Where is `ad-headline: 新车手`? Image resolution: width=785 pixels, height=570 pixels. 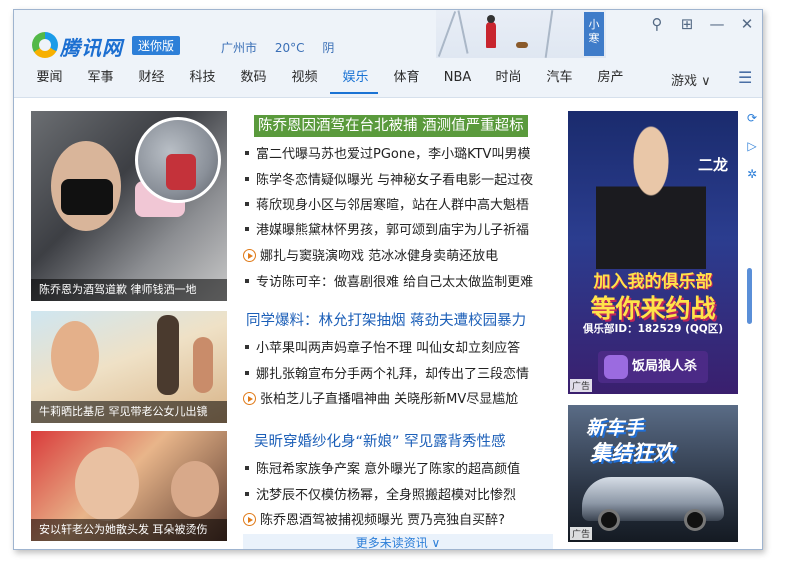 ad-headline: 新车手 is located at coordinates (615, 428).